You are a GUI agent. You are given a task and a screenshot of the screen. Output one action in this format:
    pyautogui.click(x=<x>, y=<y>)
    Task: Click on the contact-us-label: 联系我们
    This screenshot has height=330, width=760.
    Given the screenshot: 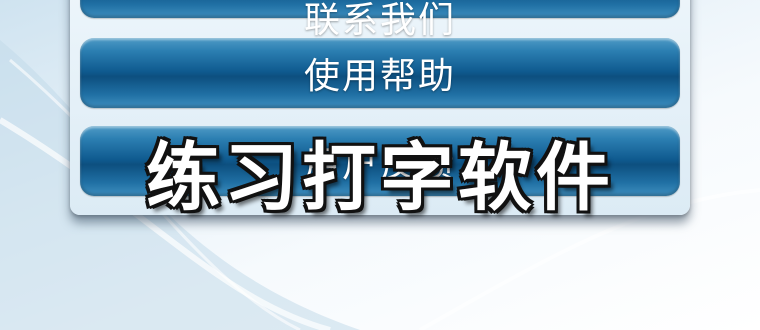 What is the action you would take?
    pyautogui.click(x=379, y=20)
    